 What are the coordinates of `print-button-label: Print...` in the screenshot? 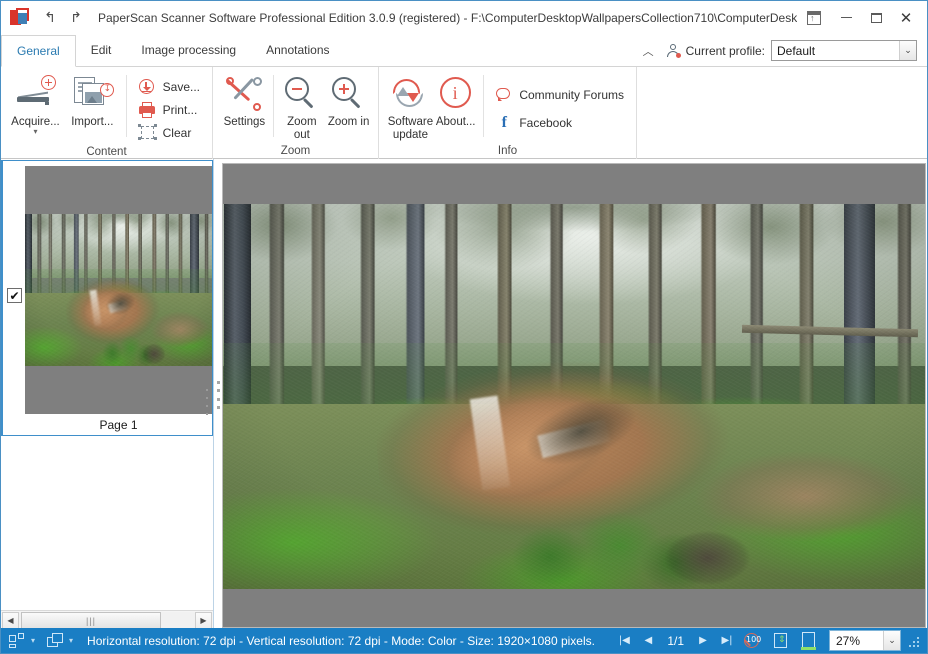 It's located at (180, 109).